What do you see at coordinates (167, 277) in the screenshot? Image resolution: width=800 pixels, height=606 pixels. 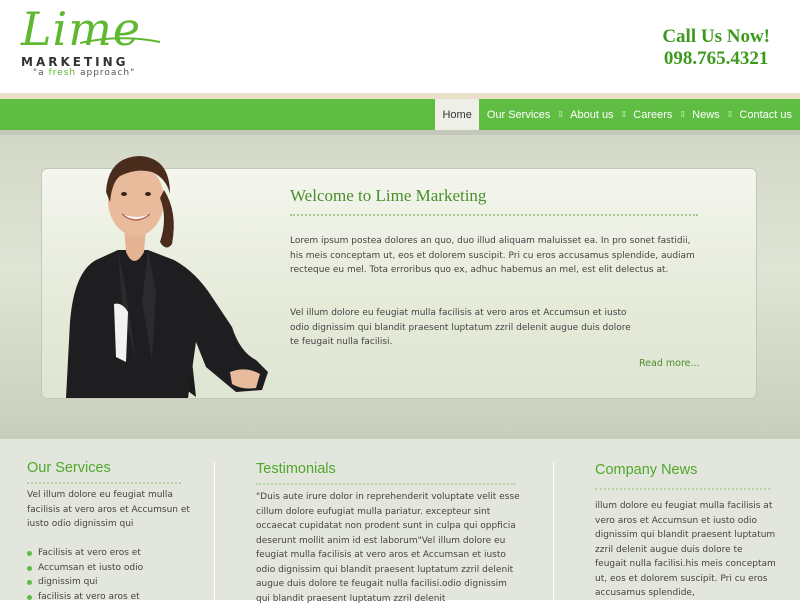 I see `hero-person-image` at bounding box center [167, 277].